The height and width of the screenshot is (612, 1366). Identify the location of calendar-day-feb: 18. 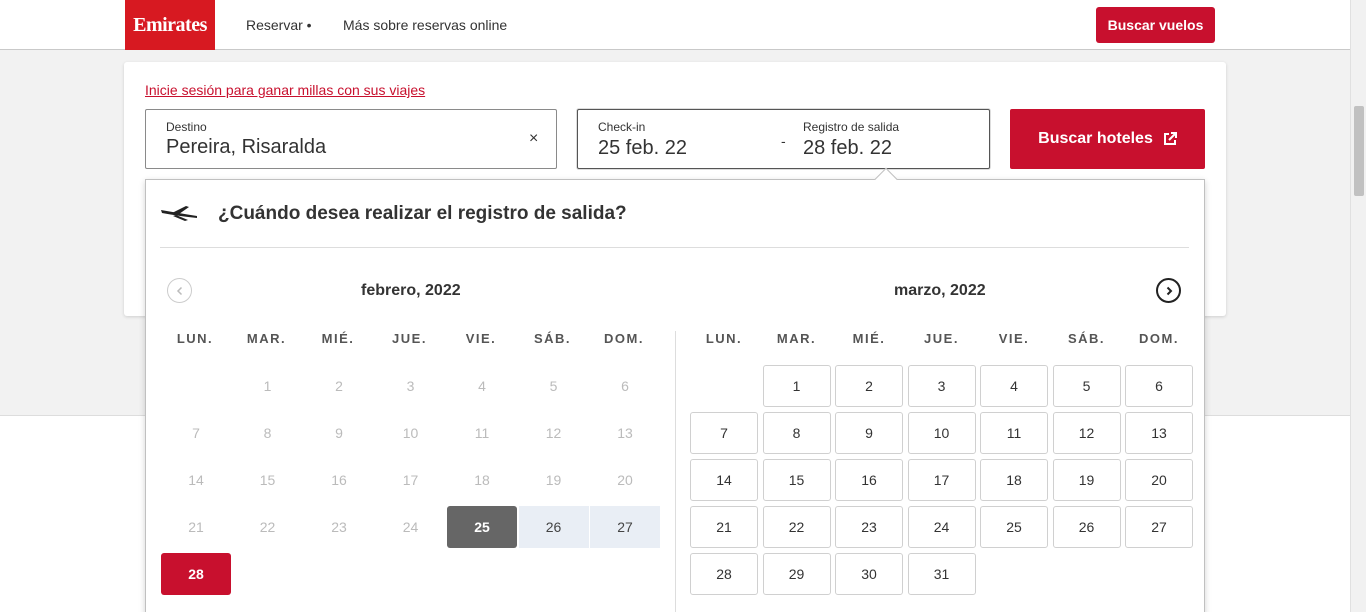
(482, 480).